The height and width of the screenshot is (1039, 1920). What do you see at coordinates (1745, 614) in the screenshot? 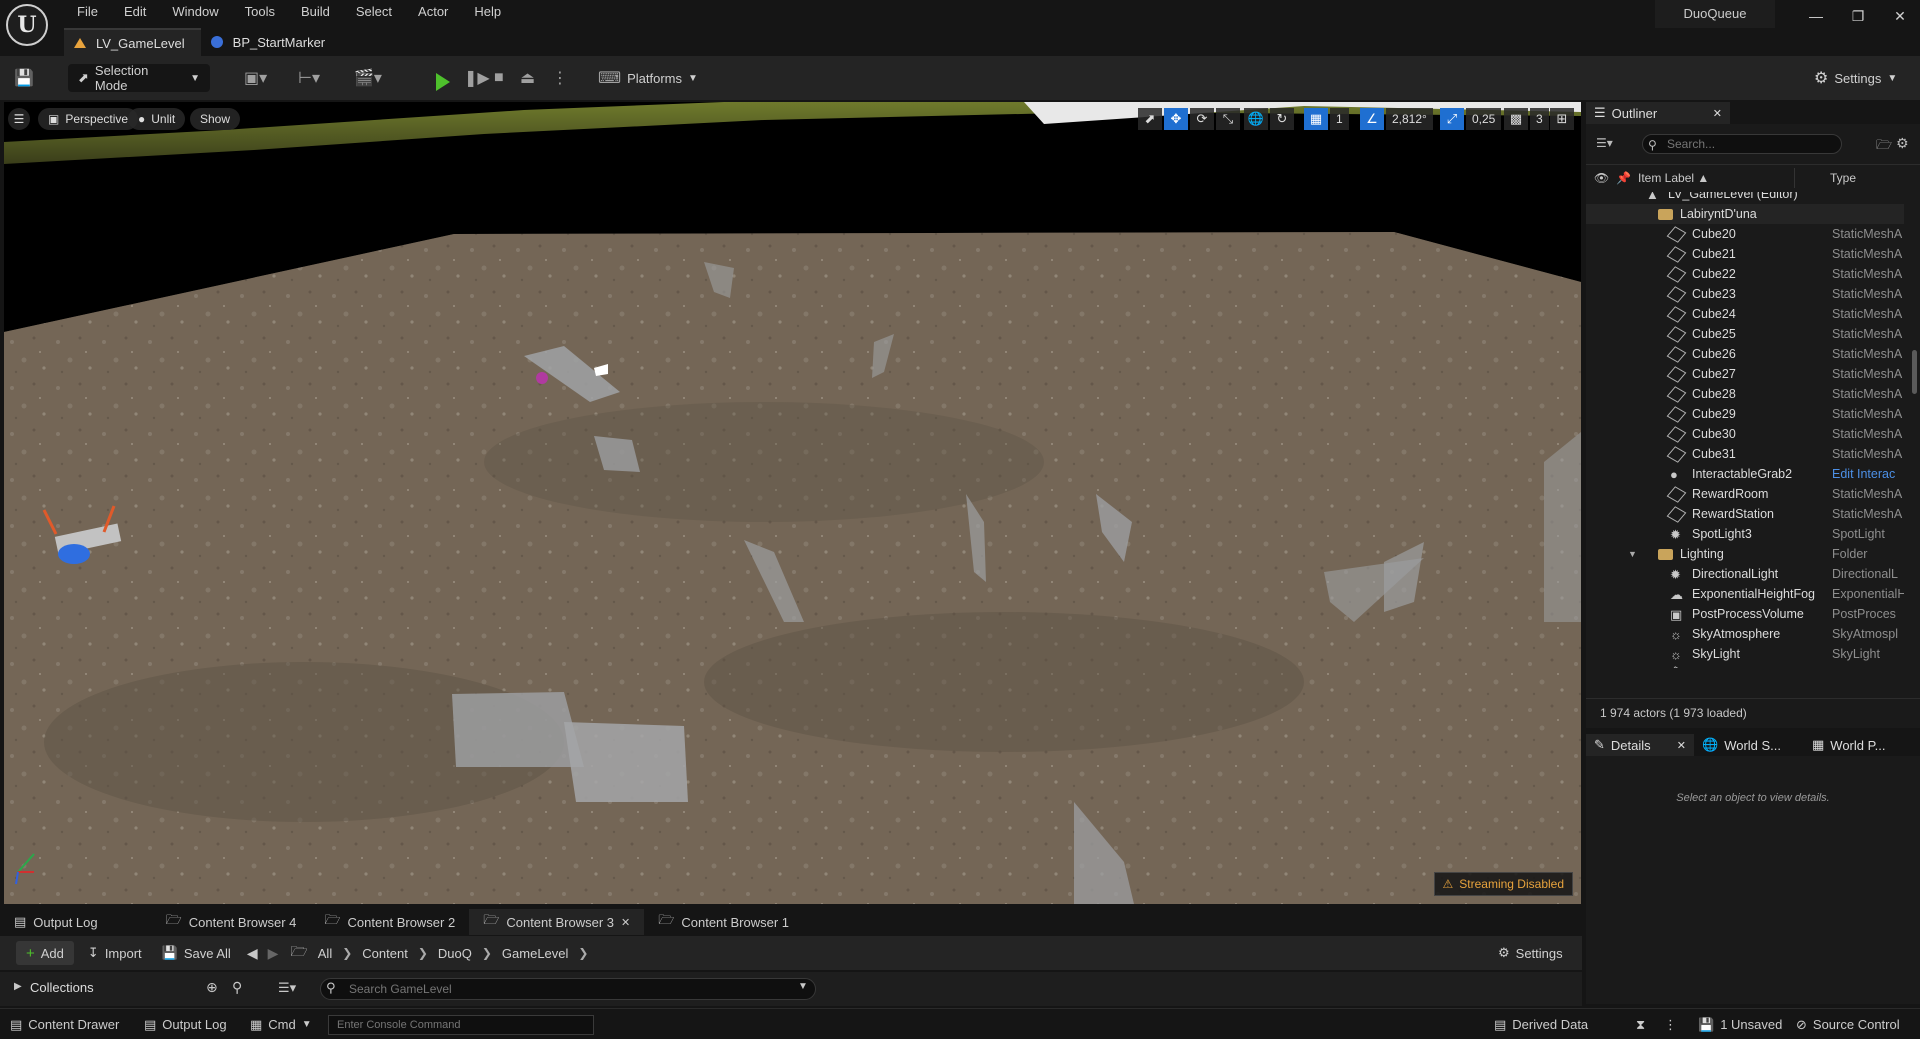
I see `outliner-row: ▣ PostProcessVolume PostProces` at bounding box center [1745, 614].